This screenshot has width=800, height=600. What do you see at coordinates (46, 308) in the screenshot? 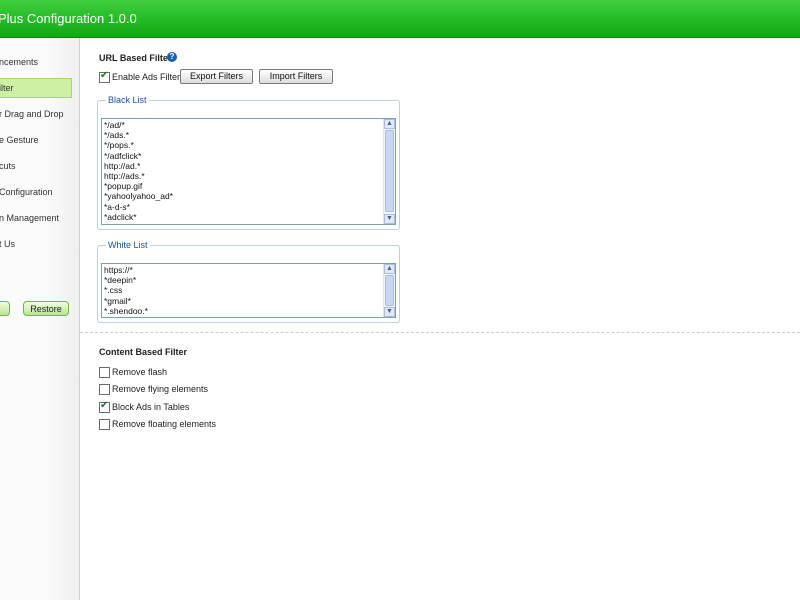
I see `restore-button: Restore` at bounding box center [46, 308].